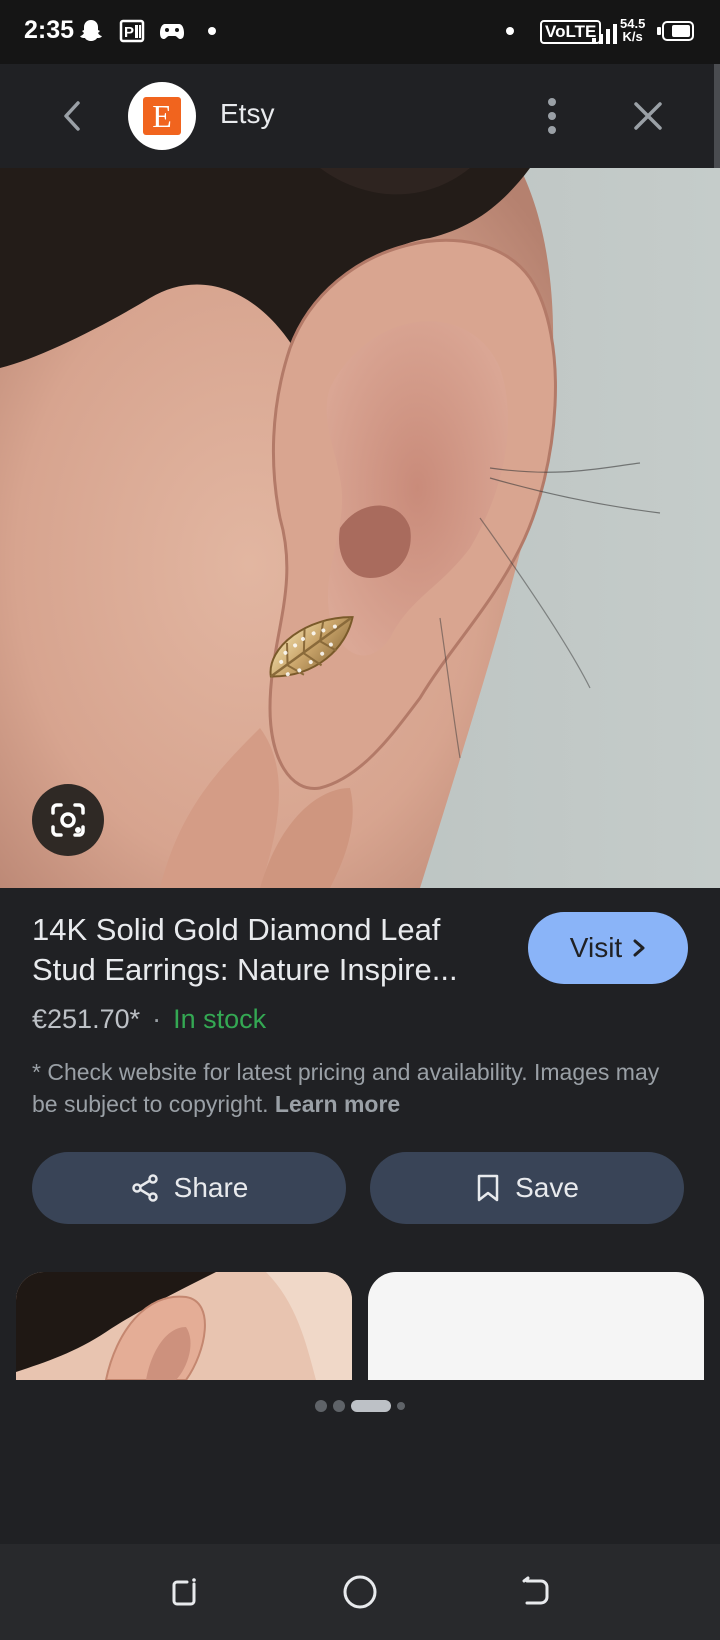 This screenshot has height=1640, width=720. Describe the element at coordinates (212, 31) in the screenshot. I see `notification-dot` at that location.